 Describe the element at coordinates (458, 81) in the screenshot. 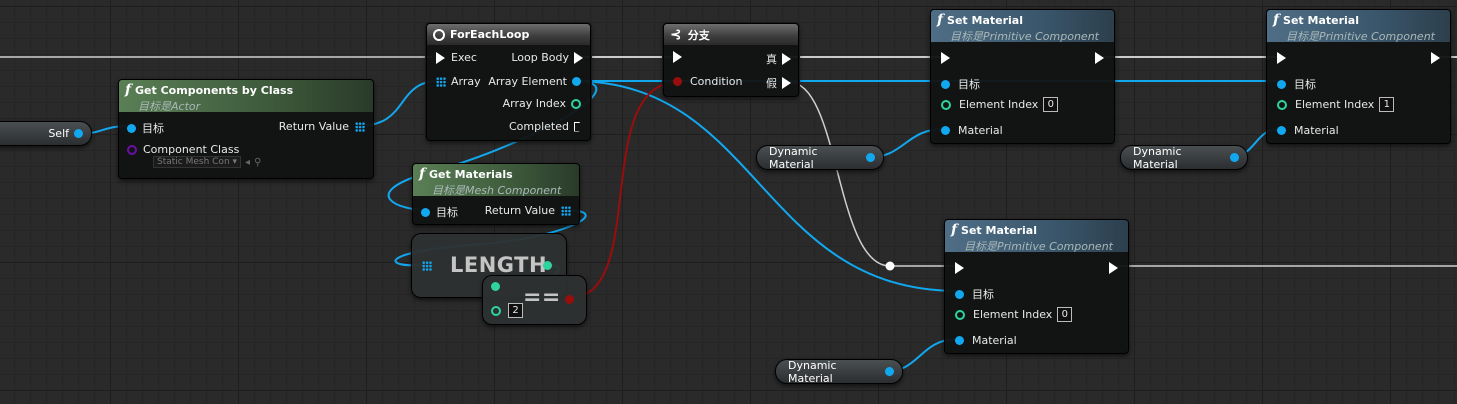

I see `foreach-array-pin: Array` at that location.